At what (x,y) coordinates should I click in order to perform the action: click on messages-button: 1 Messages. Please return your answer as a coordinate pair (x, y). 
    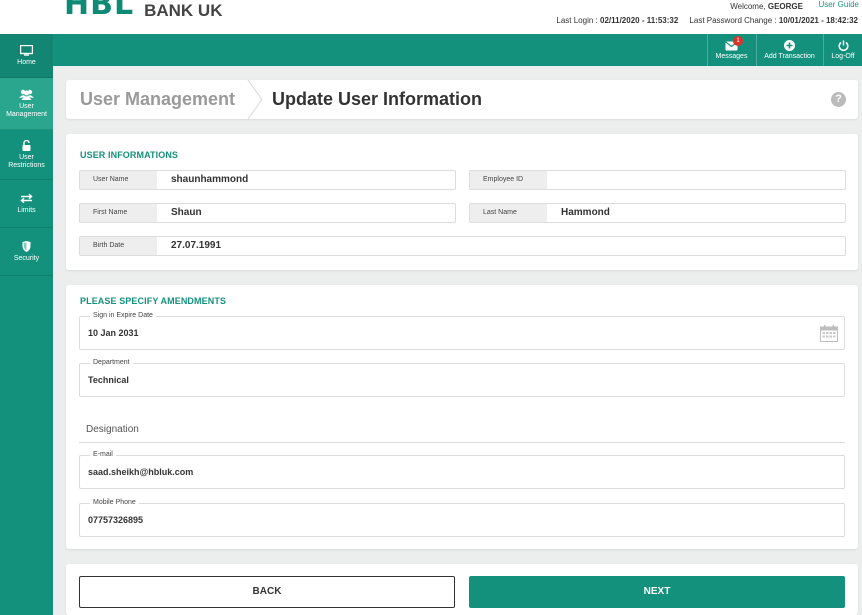
    Looking at the image, I should click on (731, 50).